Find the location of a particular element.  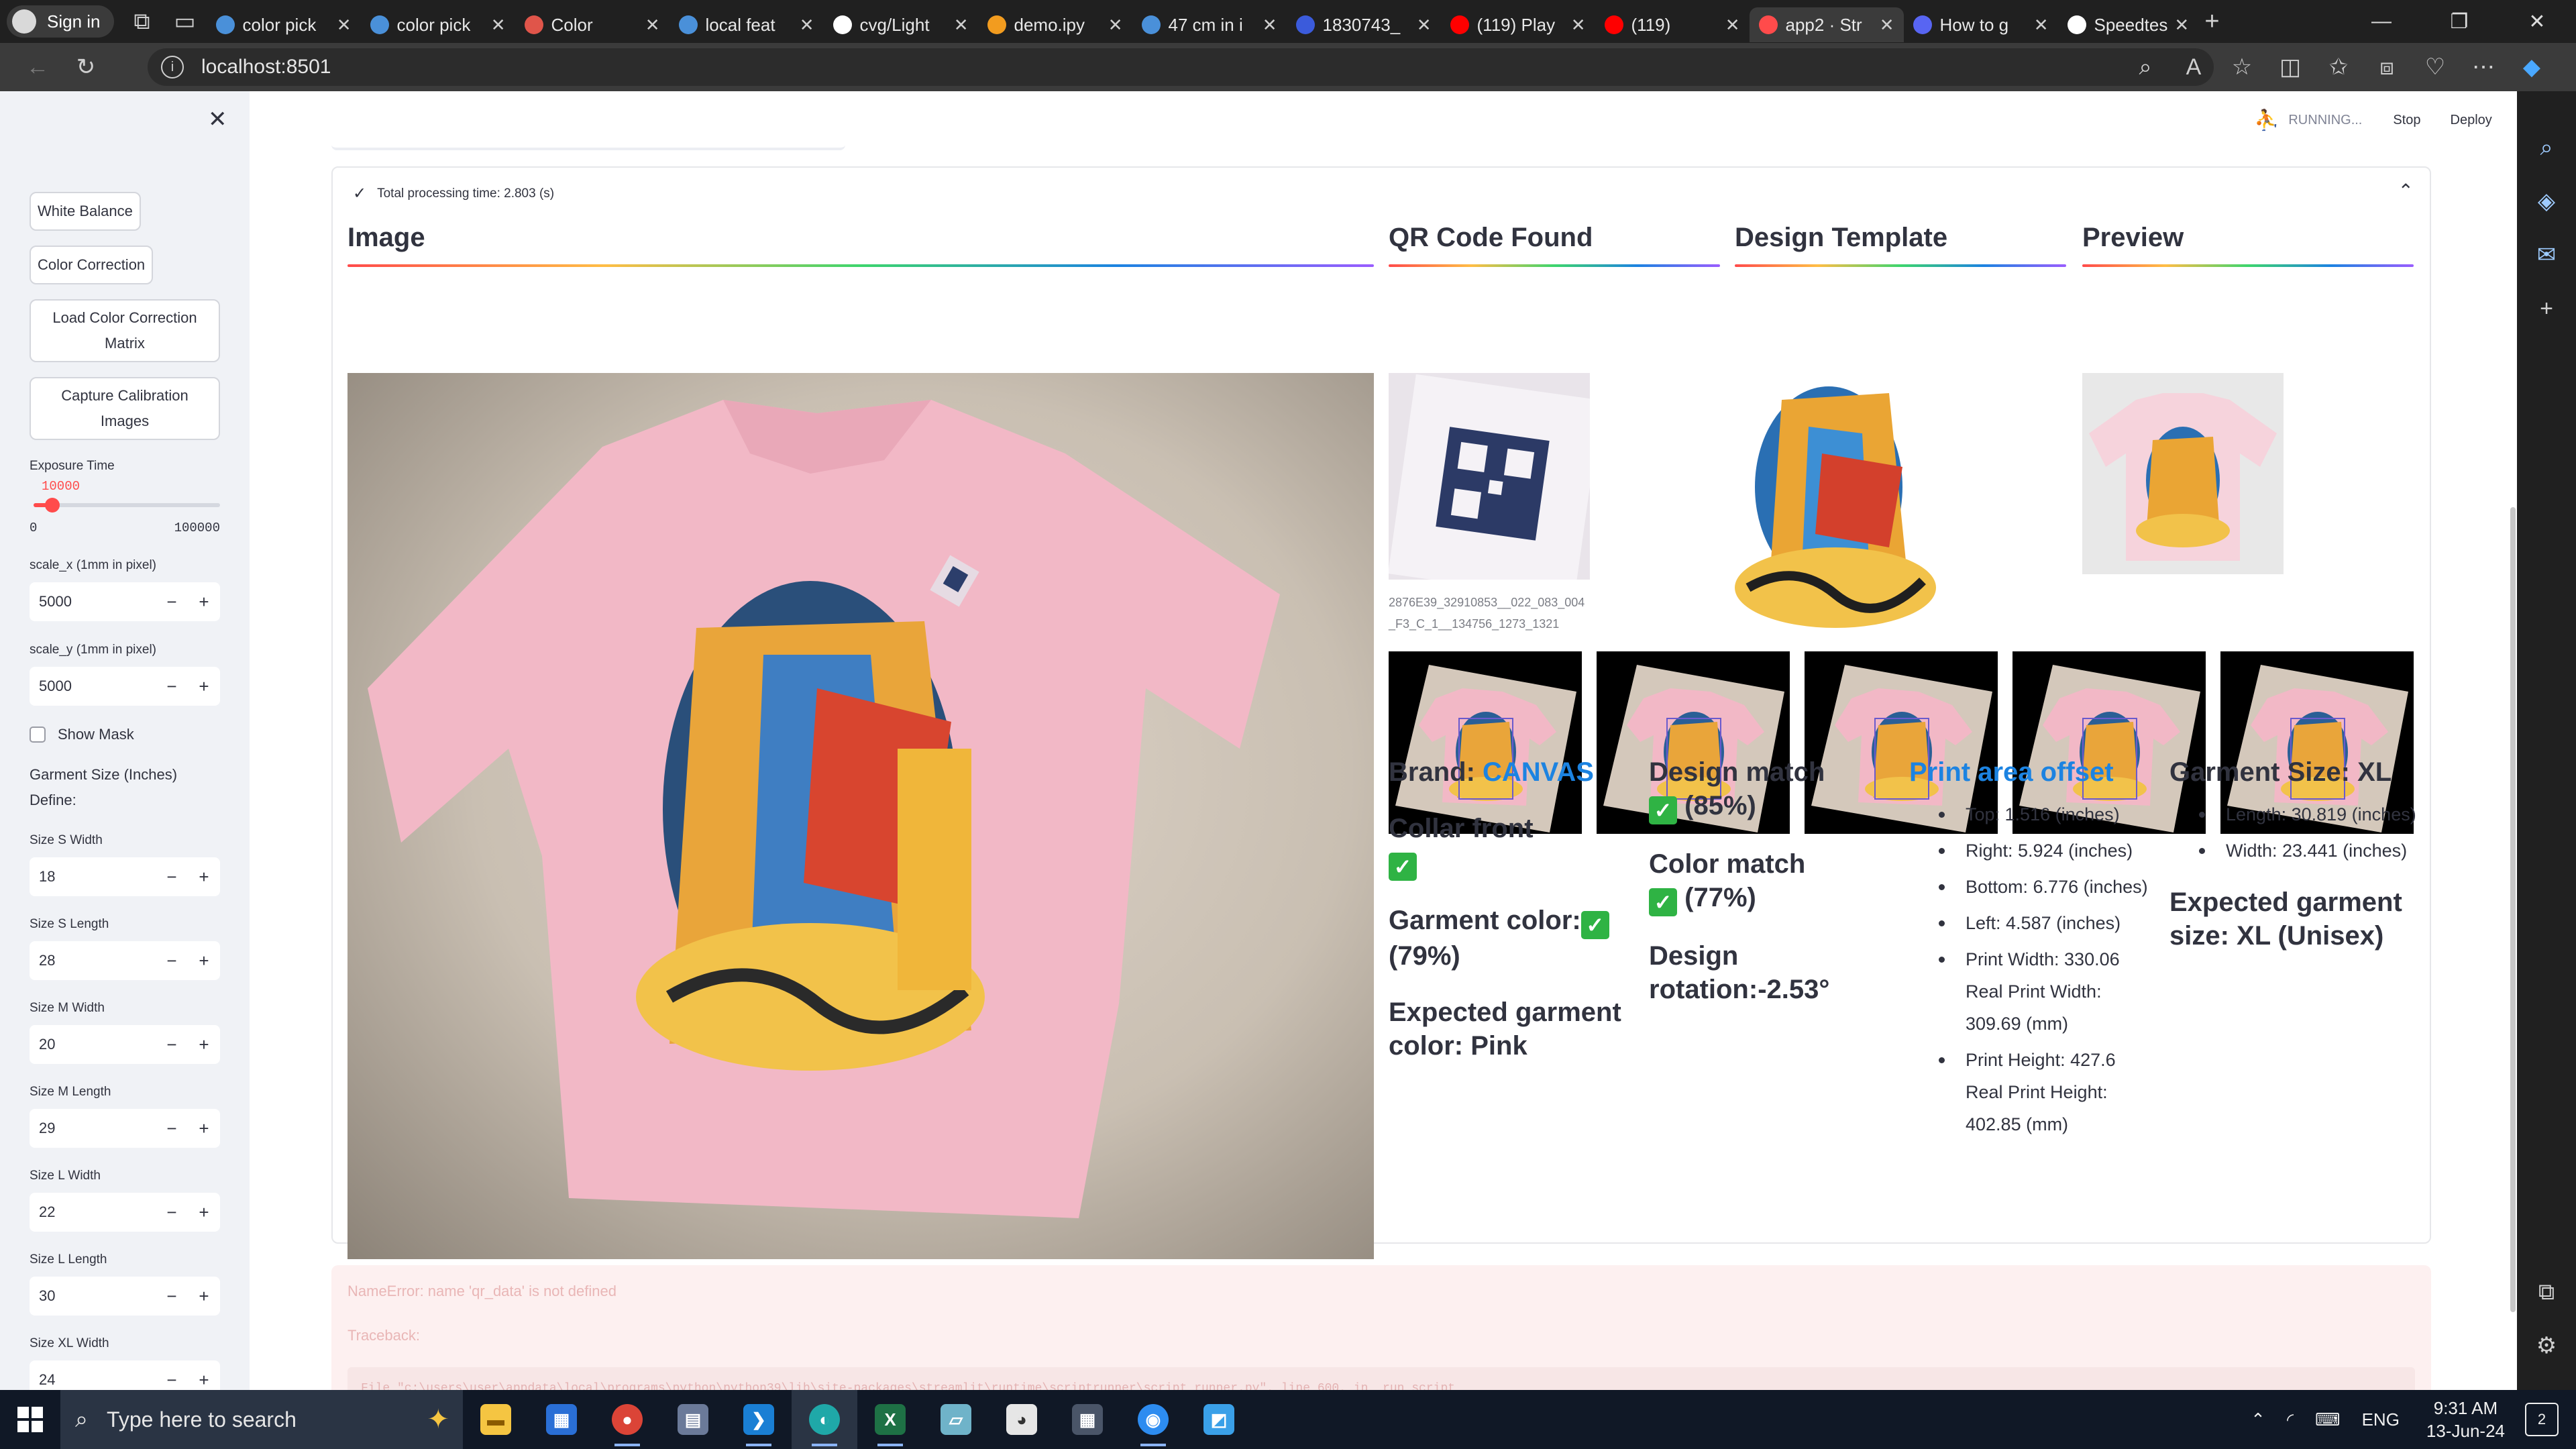

size-number-input: 24− + is located at coordinates (125, 1375).